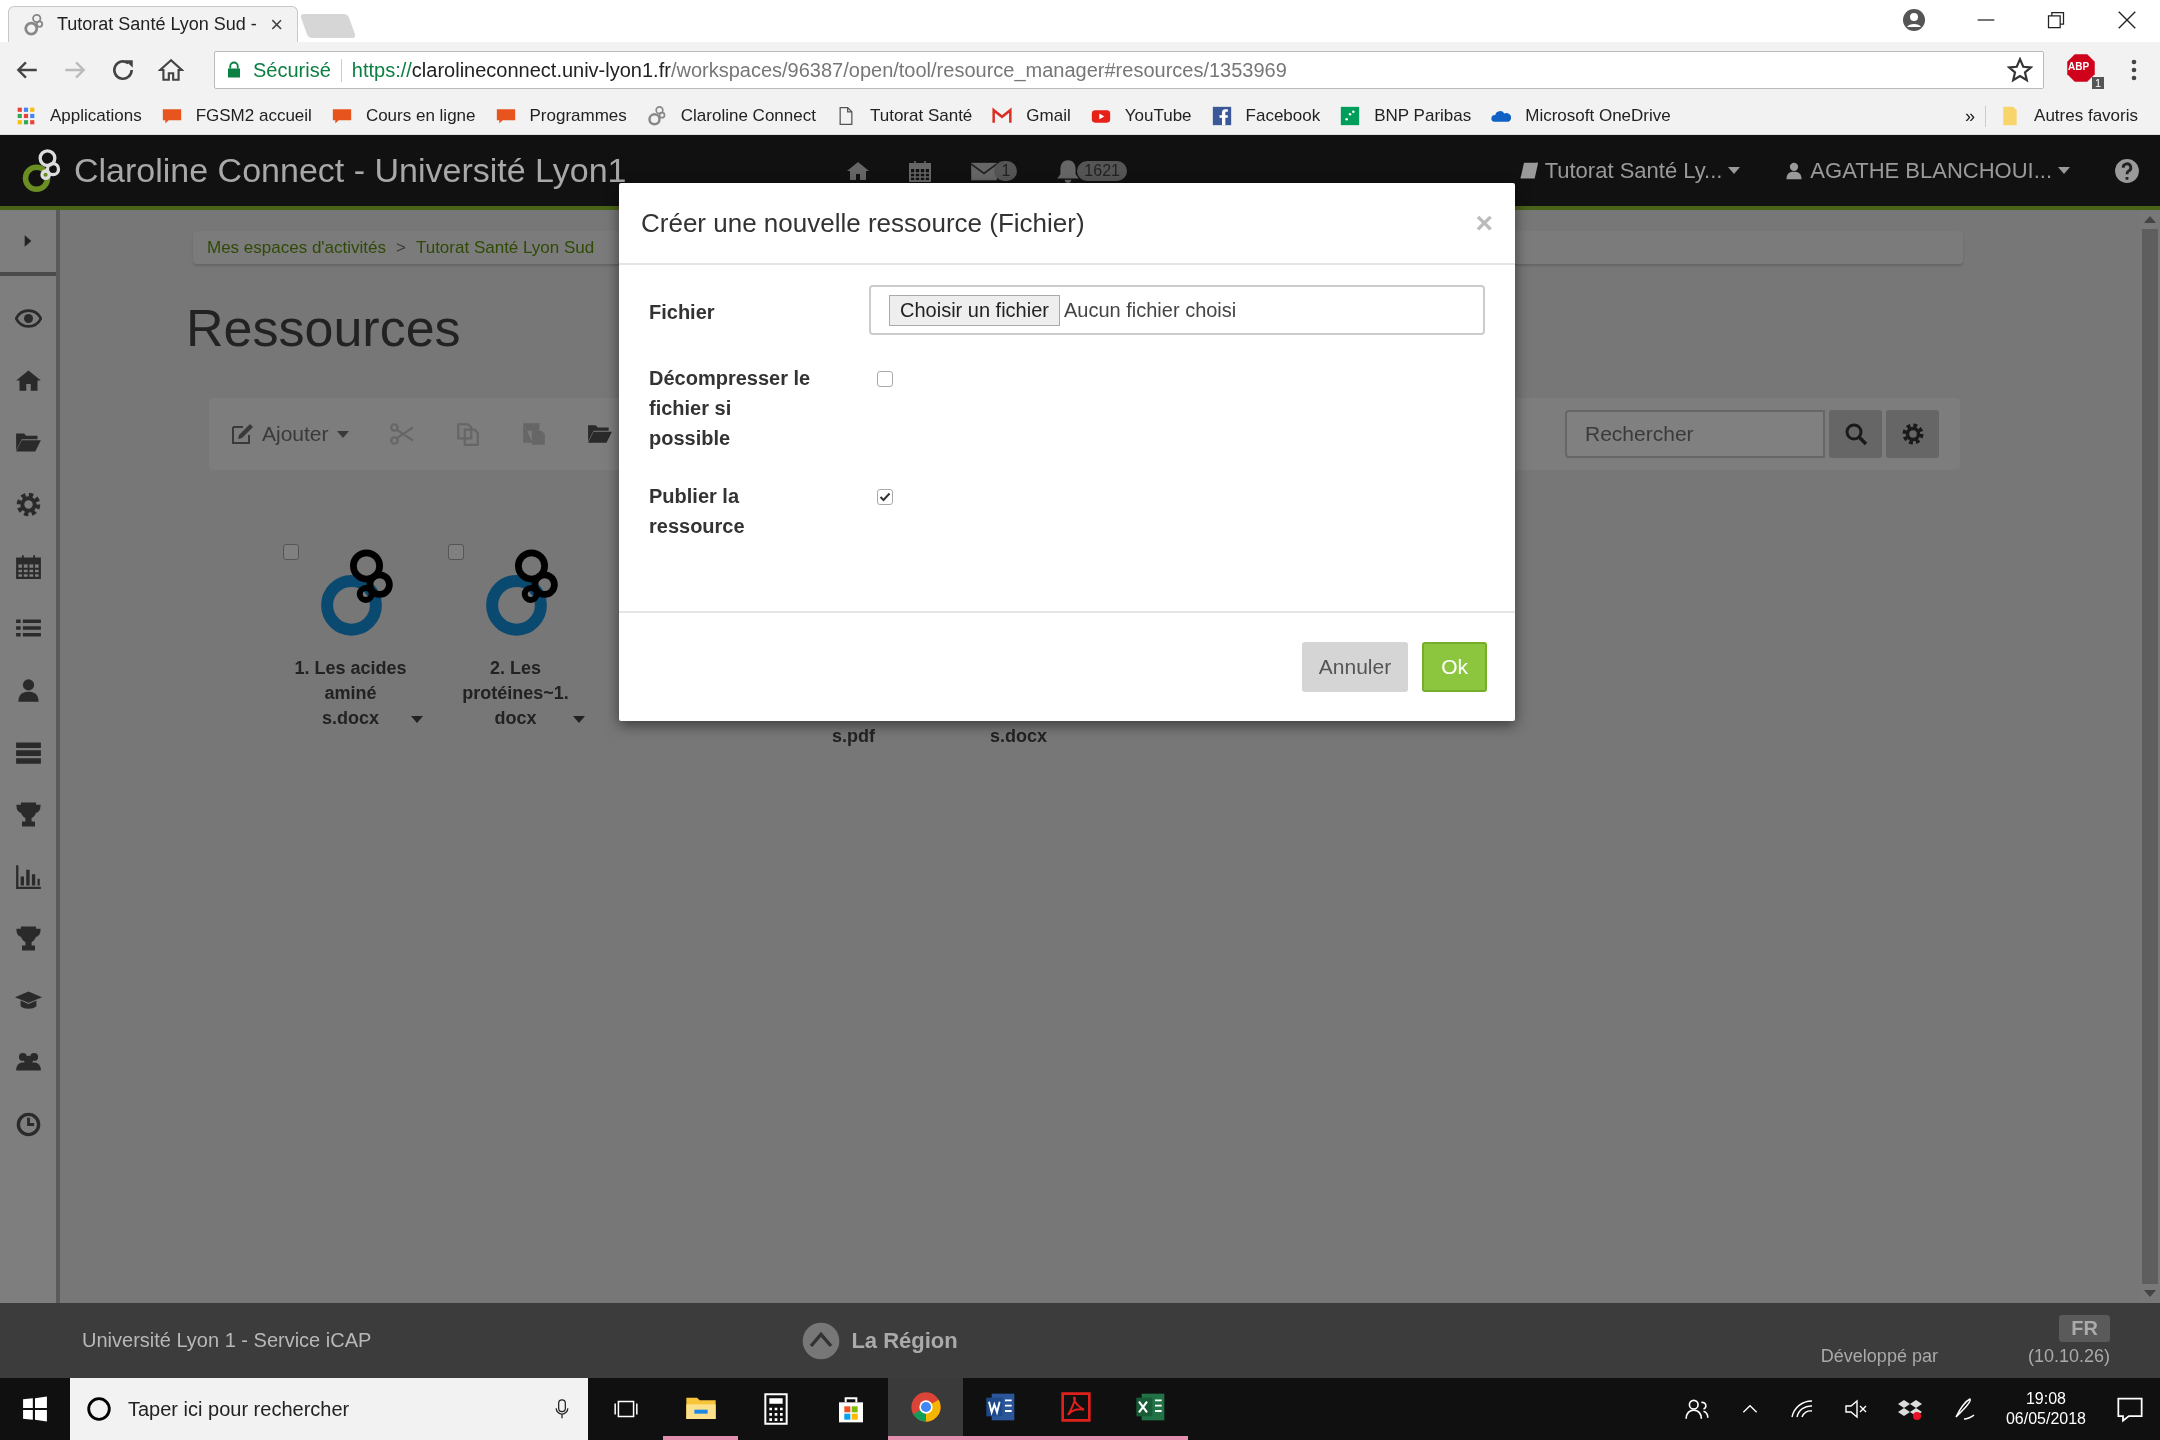 This screenshot has width=2160, height=1440. I want to click on file-input: Choisir un fichier Aucun fichier choisi, so click(1177, 310).